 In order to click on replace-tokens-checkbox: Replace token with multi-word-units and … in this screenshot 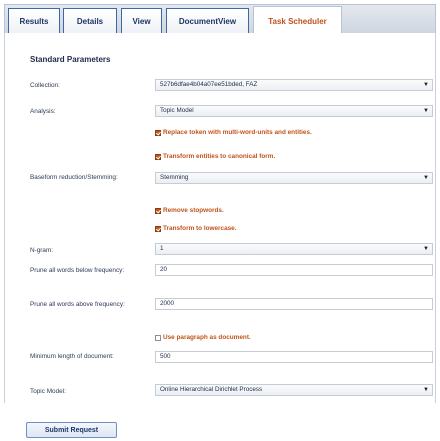, I will do `click(233, 132)`.